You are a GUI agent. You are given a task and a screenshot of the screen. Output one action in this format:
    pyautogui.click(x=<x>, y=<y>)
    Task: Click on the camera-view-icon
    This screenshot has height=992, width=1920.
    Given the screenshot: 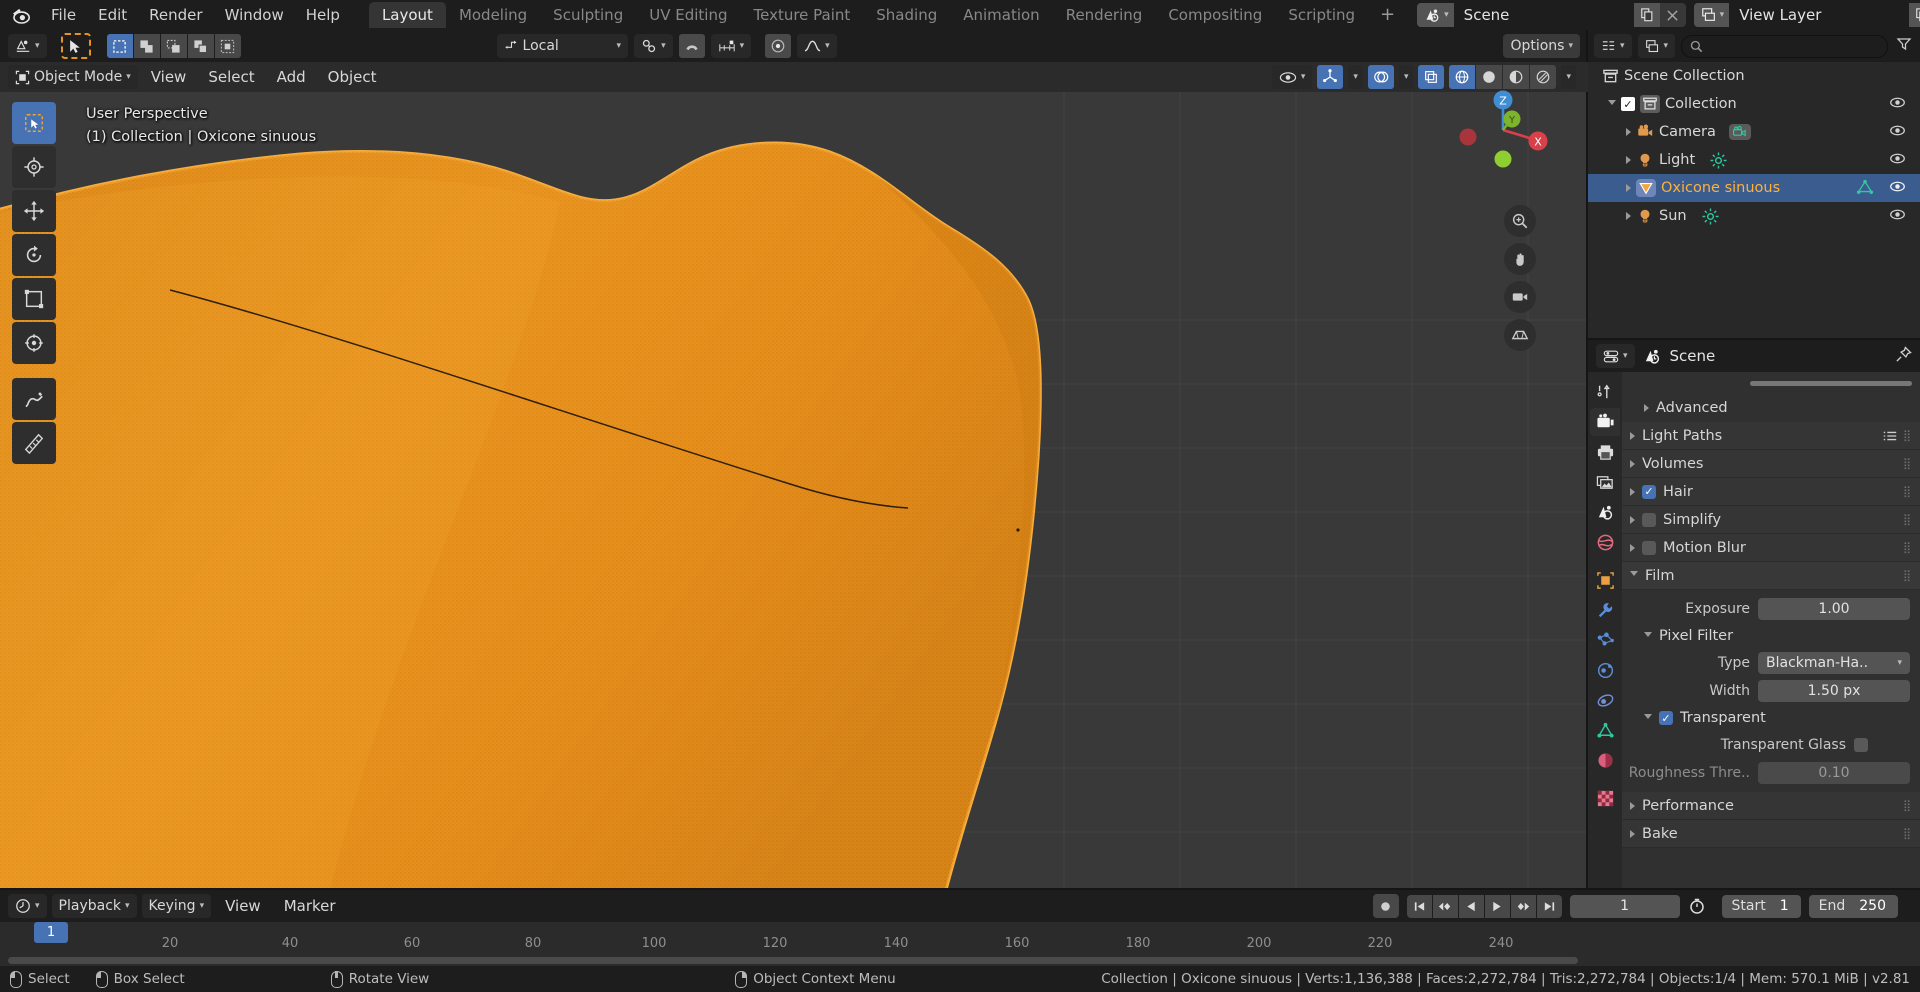 What is the action you would take?
    pyautogui.click(x=1520, y=297)
    